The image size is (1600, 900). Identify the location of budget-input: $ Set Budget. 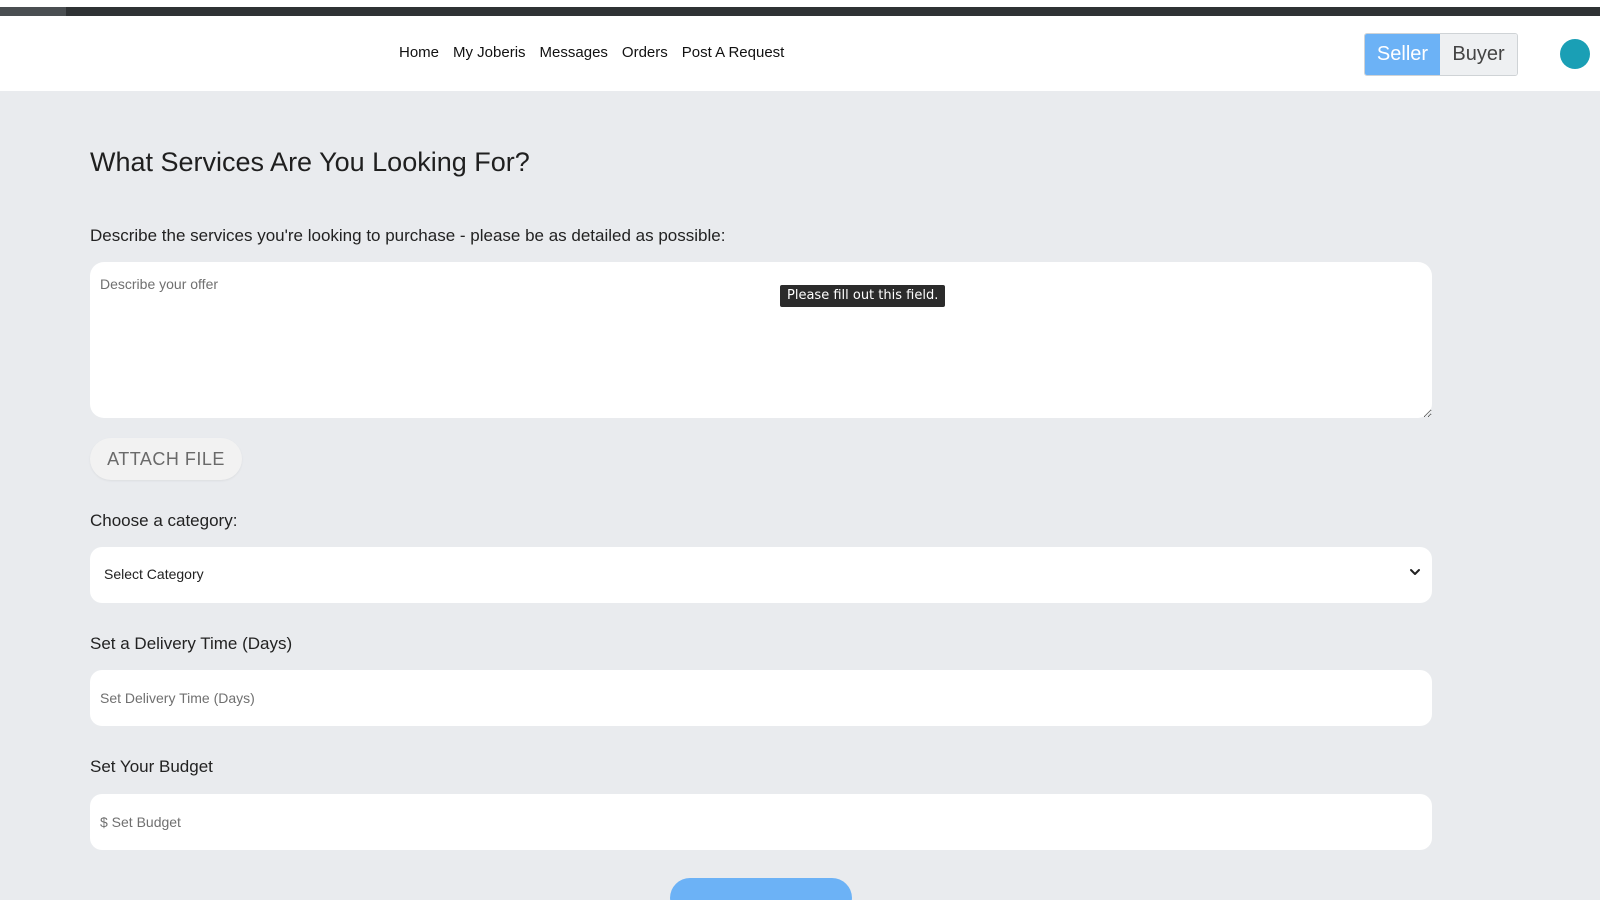
(761, 822).